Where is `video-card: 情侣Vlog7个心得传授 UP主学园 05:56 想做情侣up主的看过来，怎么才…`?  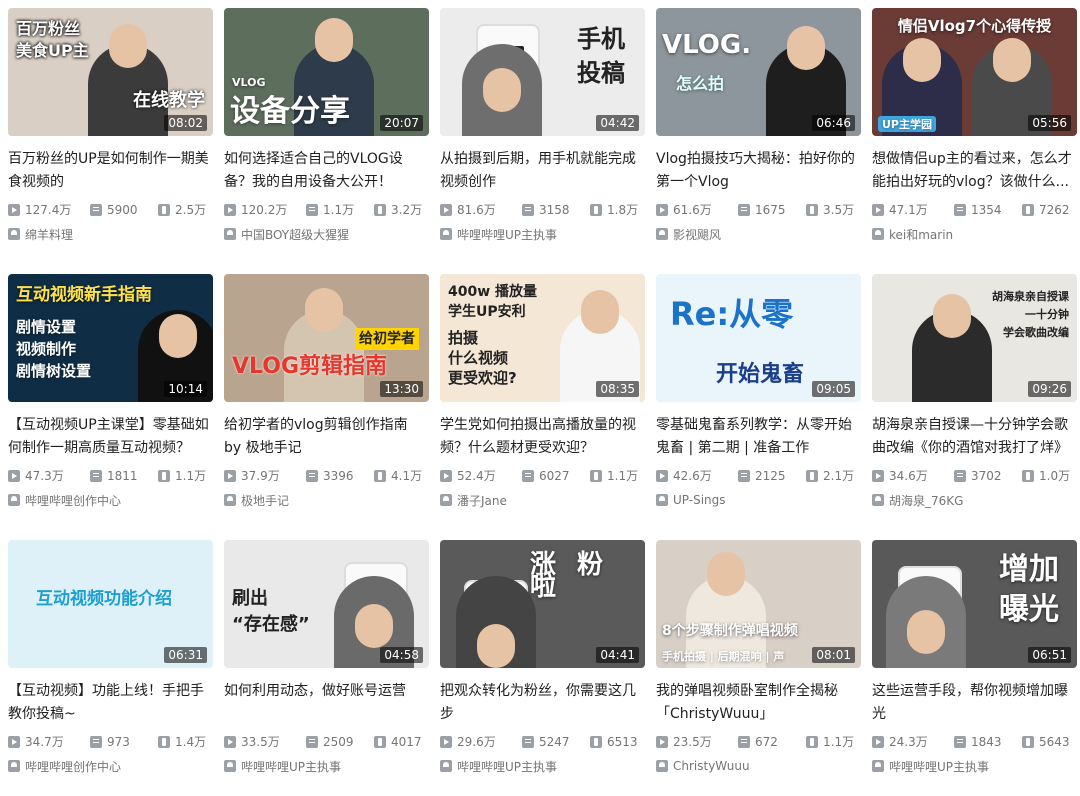 video-card: 情侣Vlog7个心得传授 UP主学园 05:56 想做情侣up主的看过来，怎么才… is located at coordinates (974, 136).